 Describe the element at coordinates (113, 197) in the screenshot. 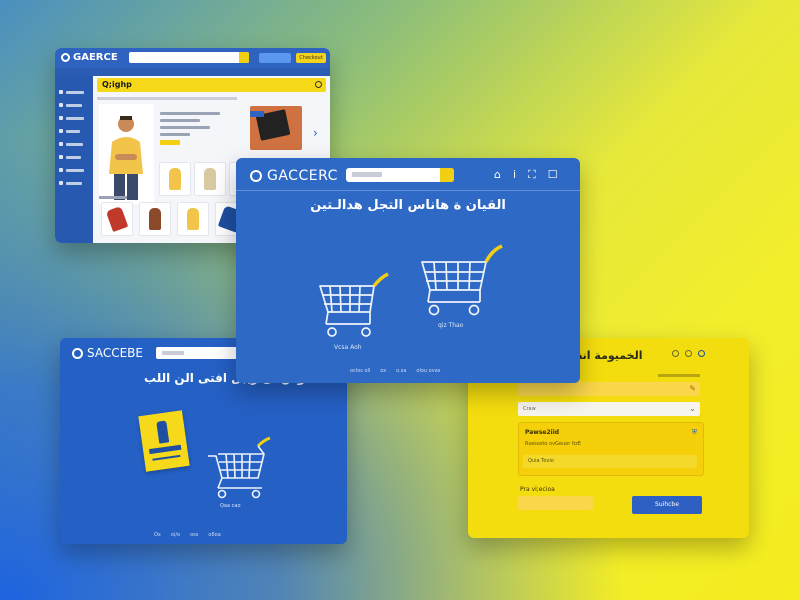

I see `section-label` at that location.